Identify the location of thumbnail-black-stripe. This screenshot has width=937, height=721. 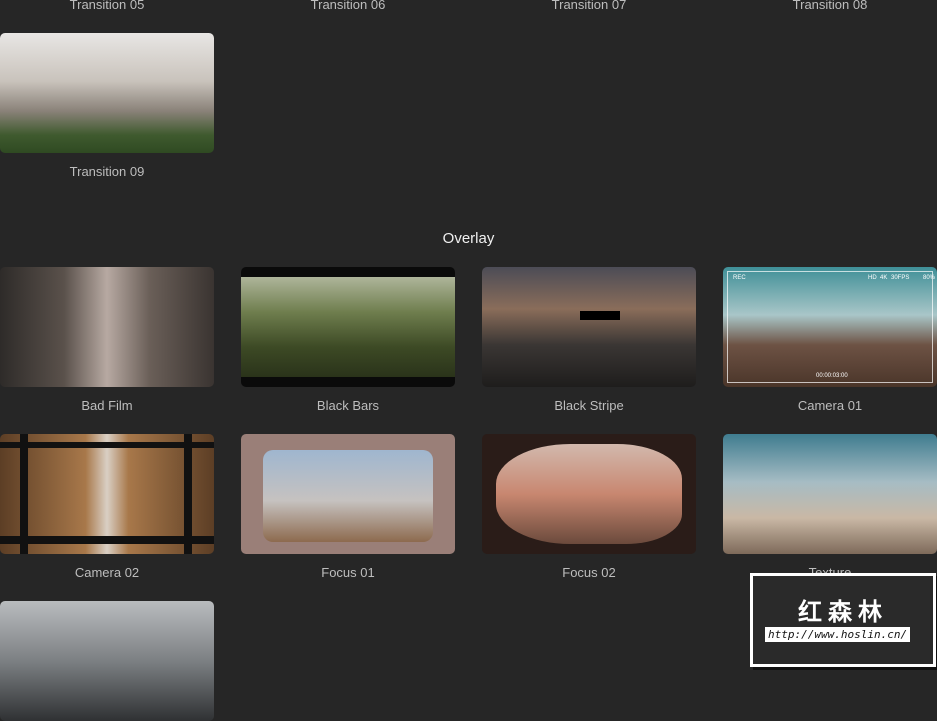
(589, 327).